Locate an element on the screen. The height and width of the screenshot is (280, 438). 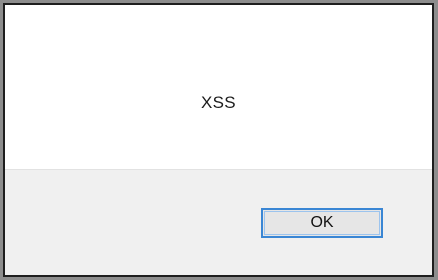
ok-button-label: OK is located at coordinates (322, 223).